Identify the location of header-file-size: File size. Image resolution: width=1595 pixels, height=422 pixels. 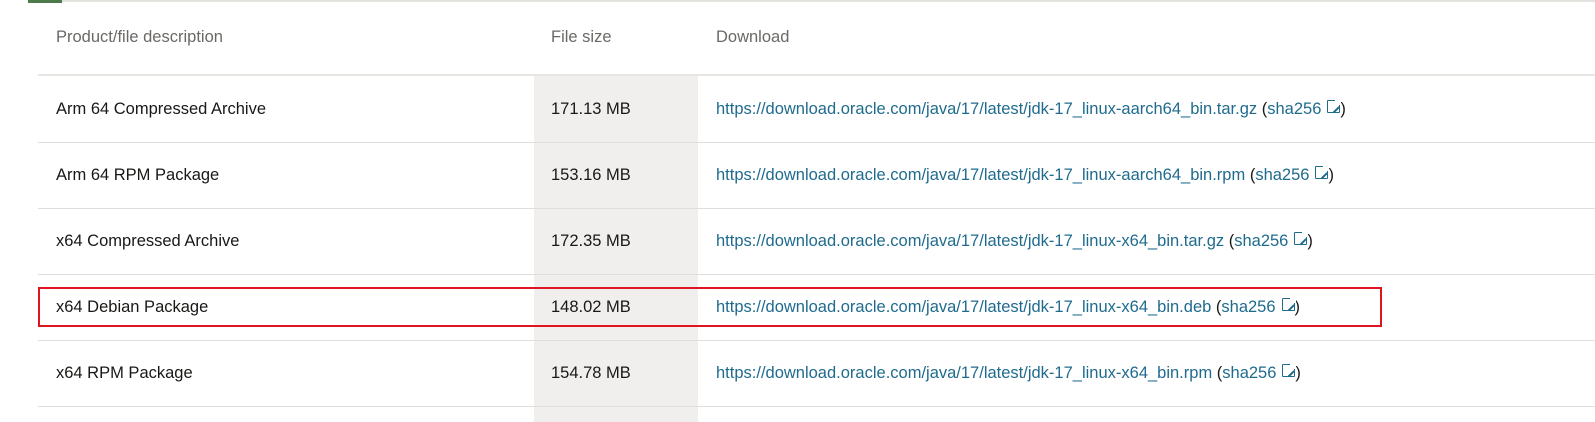
(616, 38).